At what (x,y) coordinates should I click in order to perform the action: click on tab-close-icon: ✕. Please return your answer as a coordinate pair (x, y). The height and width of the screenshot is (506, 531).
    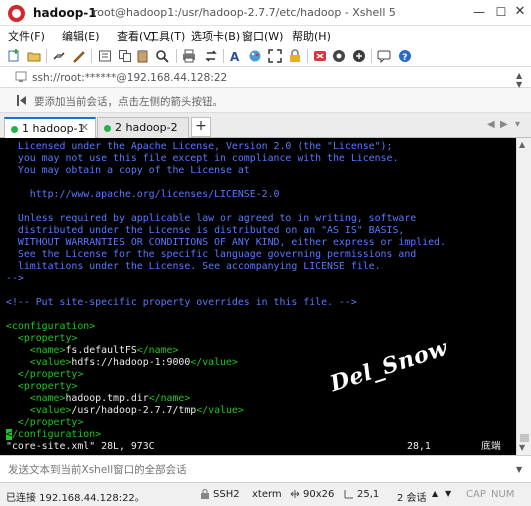
    Looking at the image, I should click on (84, 127).